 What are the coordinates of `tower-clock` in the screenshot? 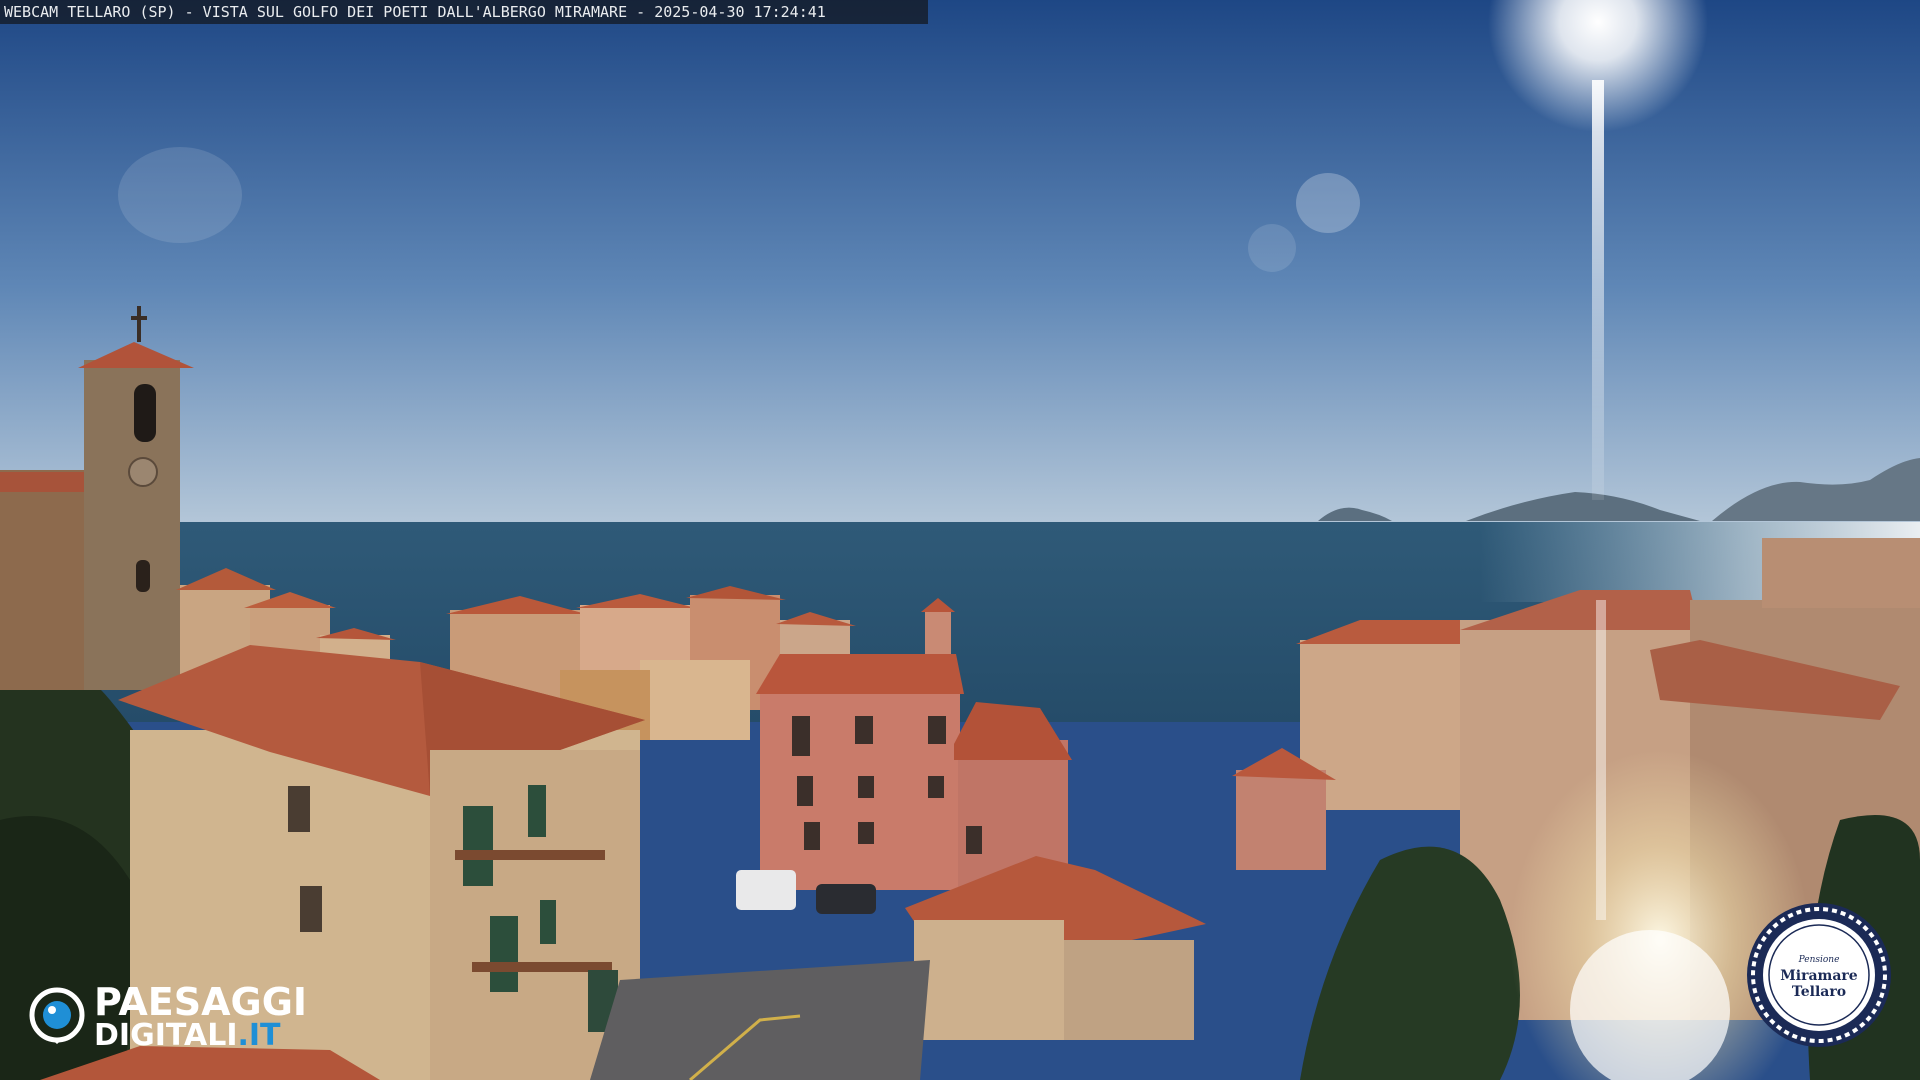 It's located at (143, 472).